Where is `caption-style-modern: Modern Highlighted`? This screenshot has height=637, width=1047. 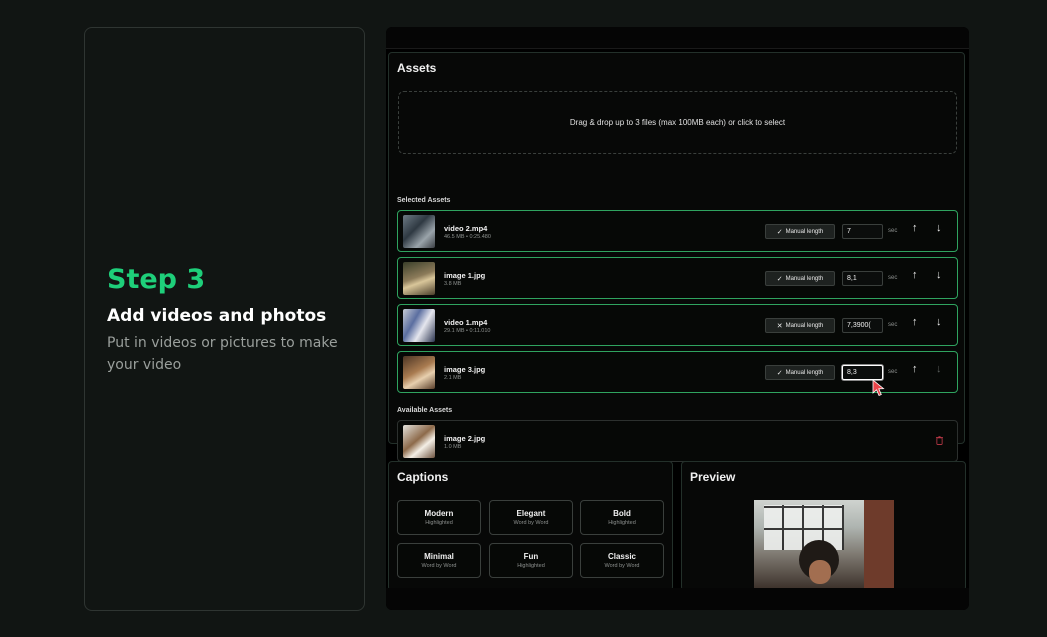
caption-style-modern: Modern Highlighted is located at coordinates (439, 517).